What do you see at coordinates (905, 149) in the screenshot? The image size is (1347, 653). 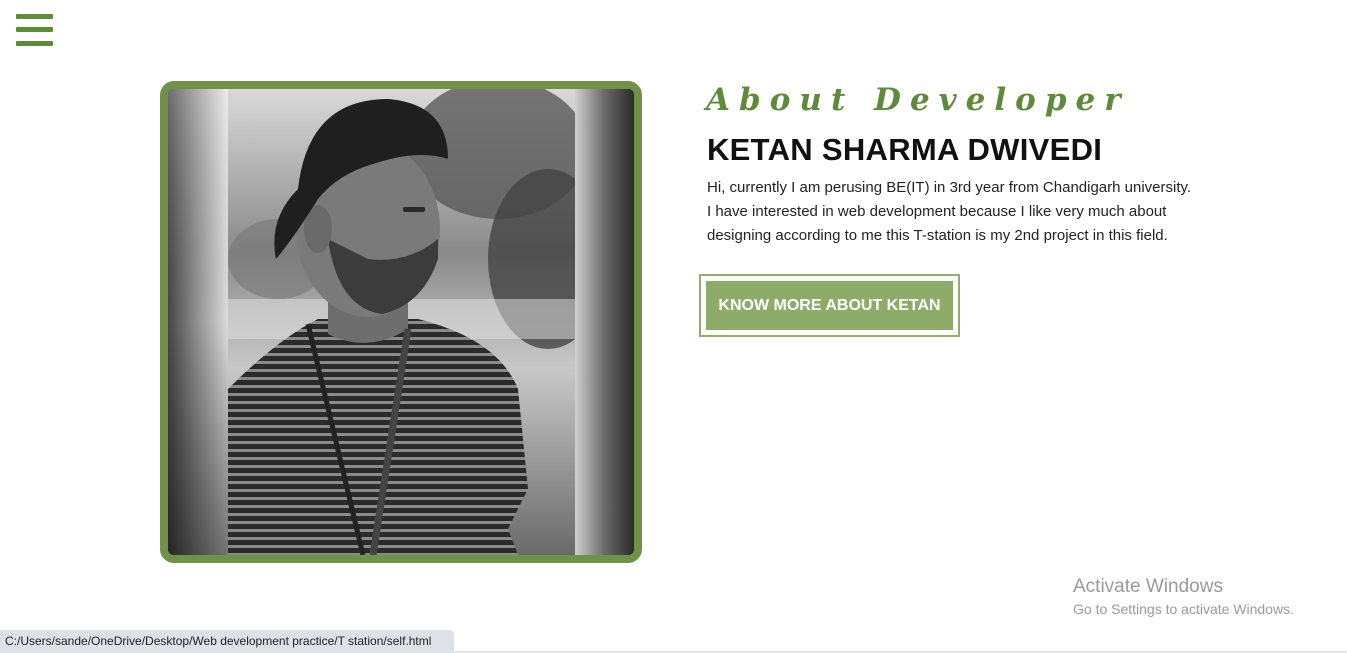 I see `developer-name: KETAN SHARMA DWIVEDI` at bounding box center [905, 149].